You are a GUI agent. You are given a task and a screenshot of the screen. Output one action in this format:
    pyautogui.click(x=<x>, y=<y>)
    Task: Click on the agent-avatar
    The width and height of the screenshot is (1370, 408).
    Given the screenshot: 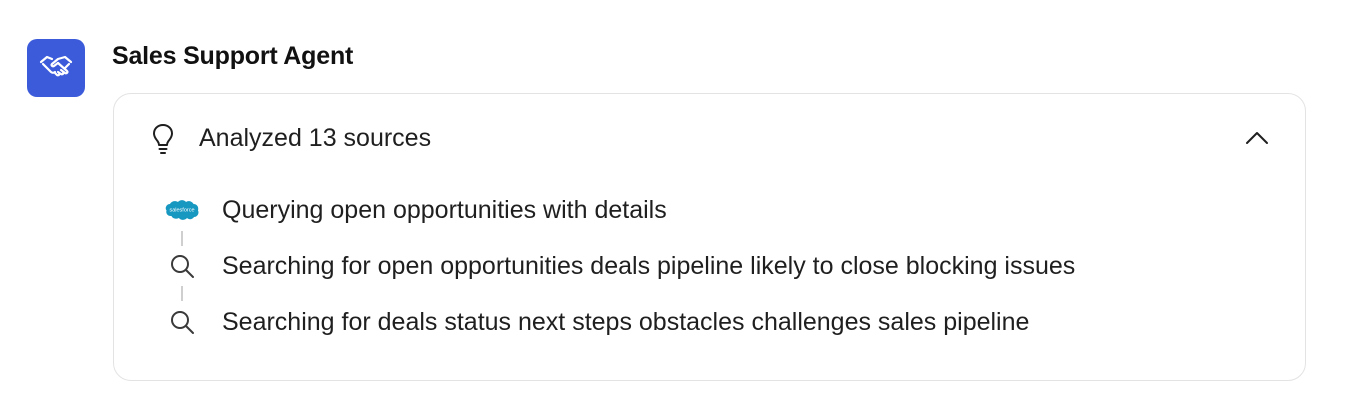 What is the action you would take?
    pyautogui.click(x=56, y=68)
    